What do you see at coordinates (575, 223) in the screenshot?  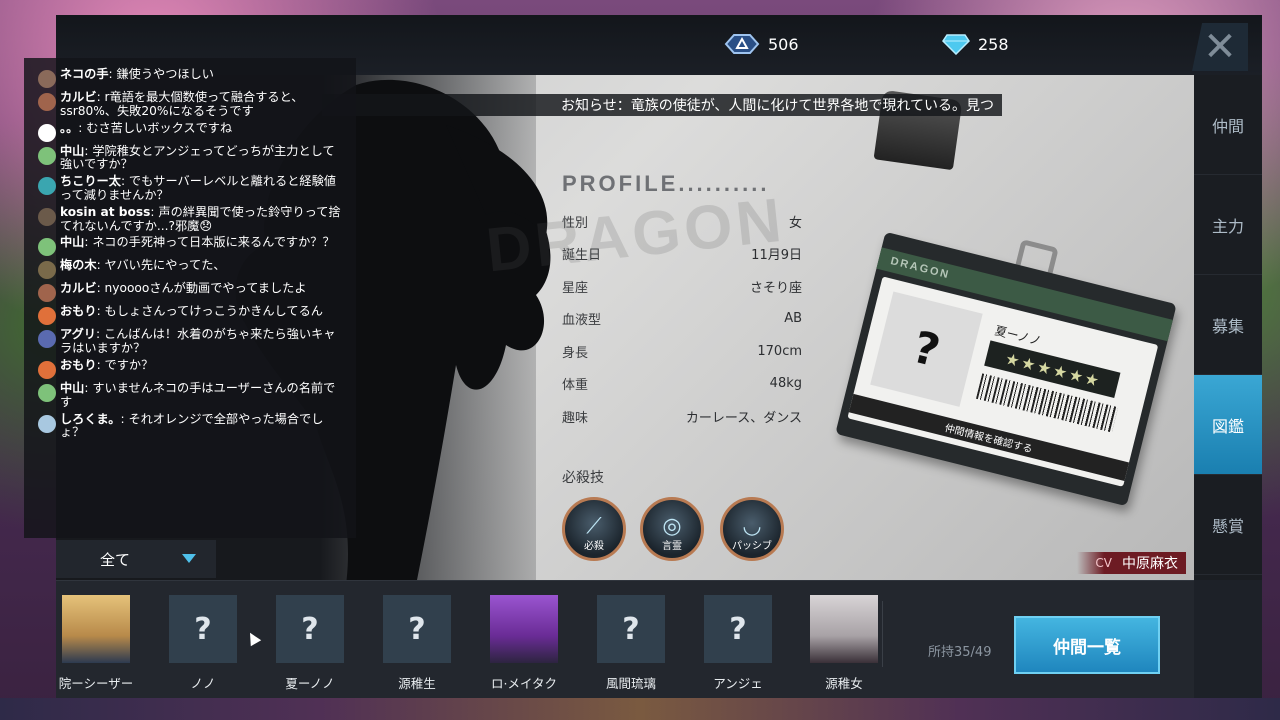 I see `profile-label: 性別` at bounding box center [575, 223].